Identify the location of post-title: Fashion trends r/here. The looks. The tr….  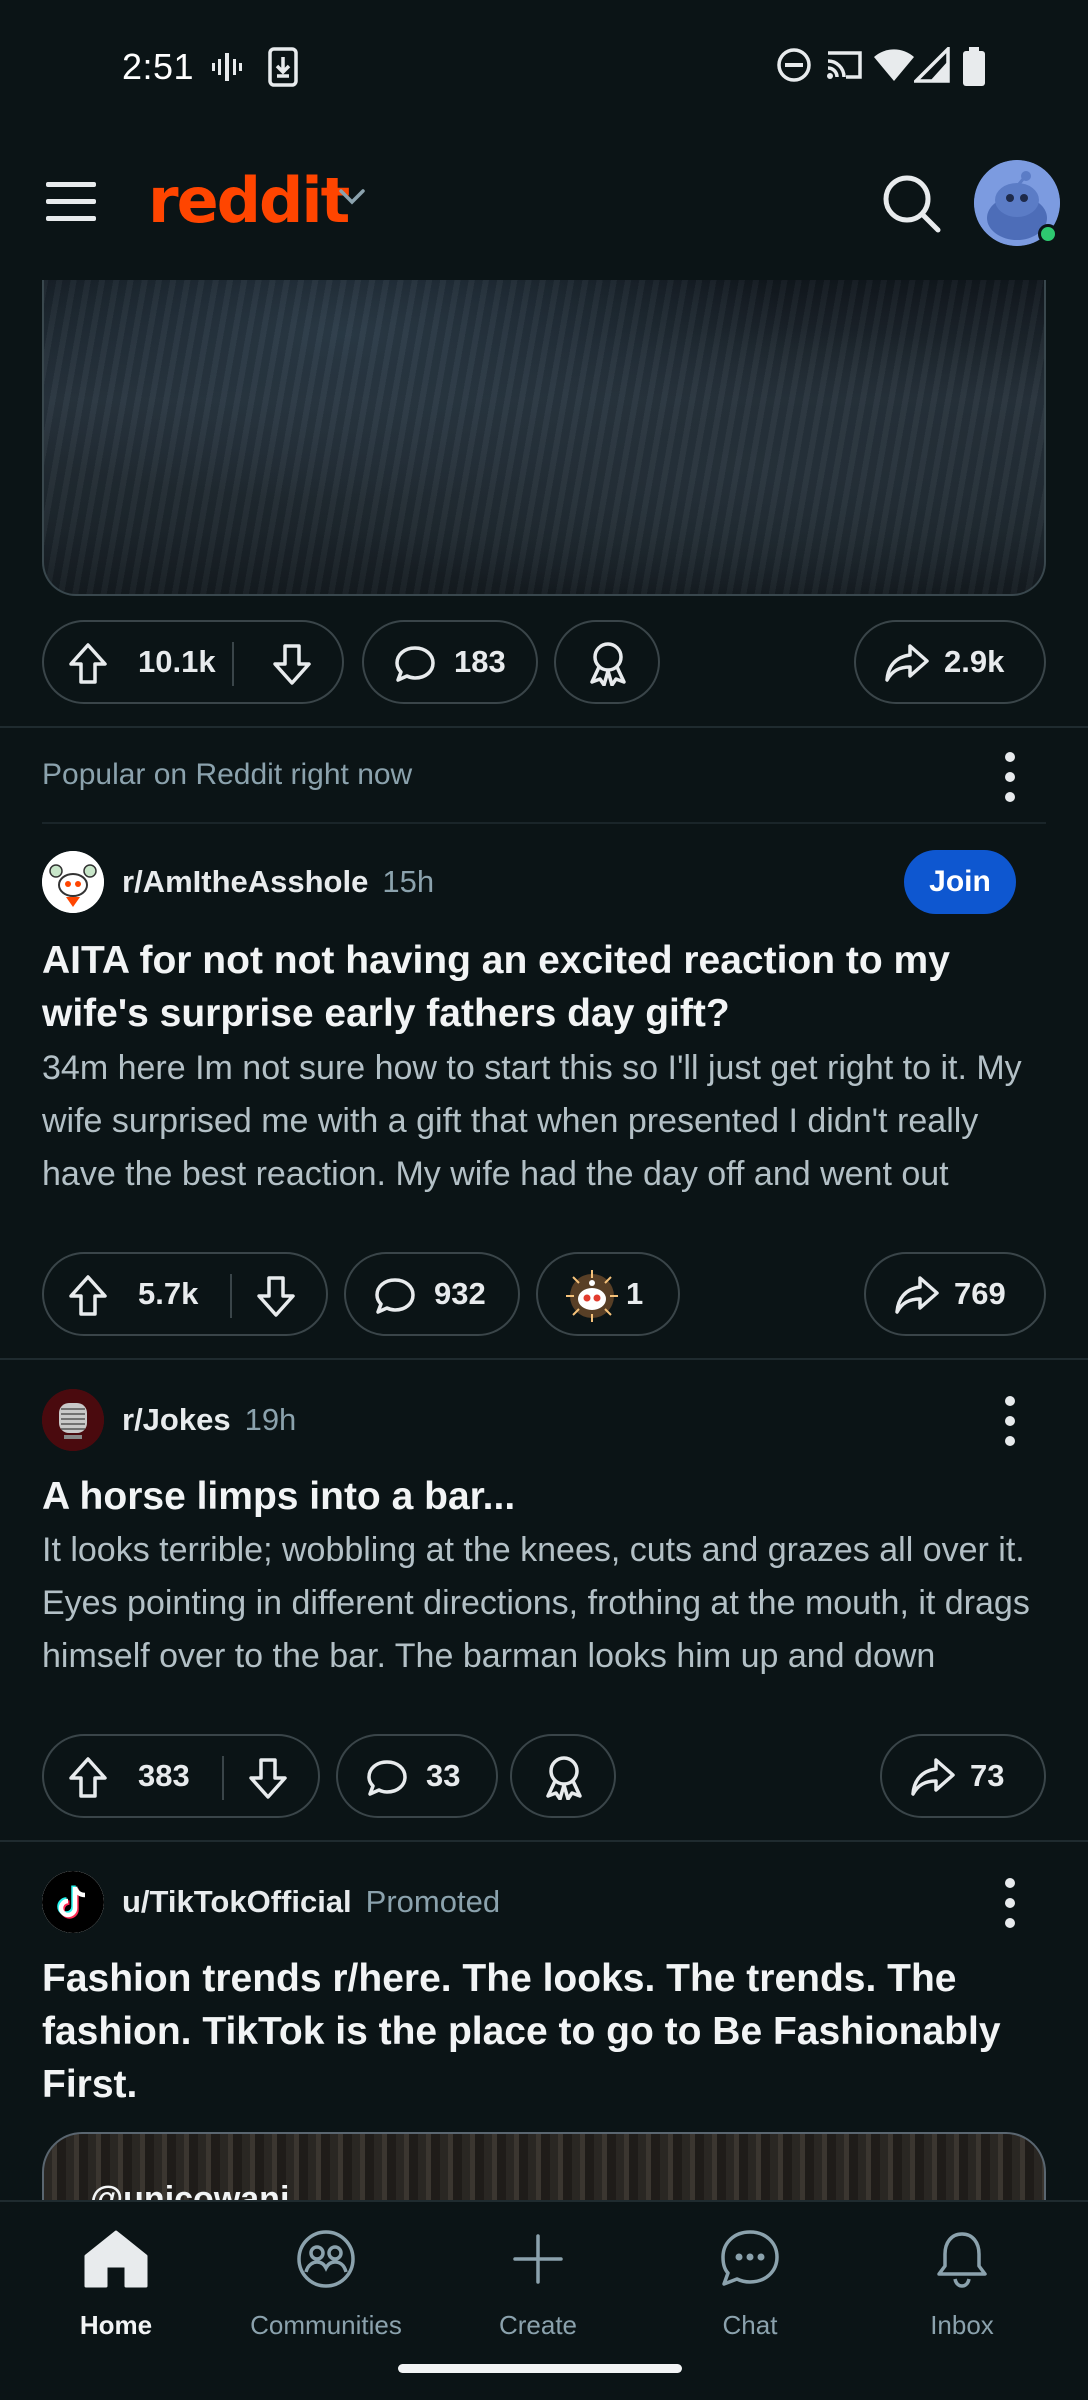
(542, 2031).